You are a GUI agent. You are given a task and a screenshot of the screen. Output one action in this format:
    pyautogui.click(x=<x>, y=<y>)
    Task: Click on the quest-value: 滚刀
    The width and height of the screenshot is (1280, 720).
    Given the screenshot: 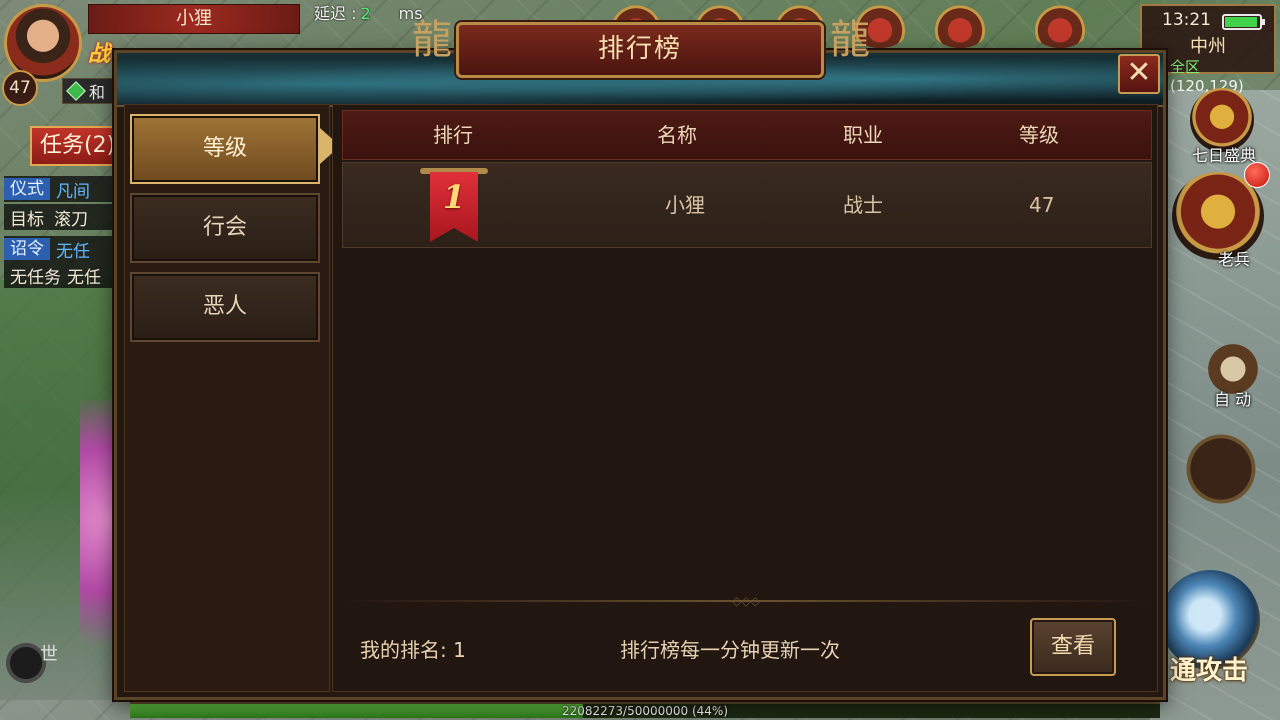 What is the action you would take?
    pyautogui.click(x=71, y=219)
    